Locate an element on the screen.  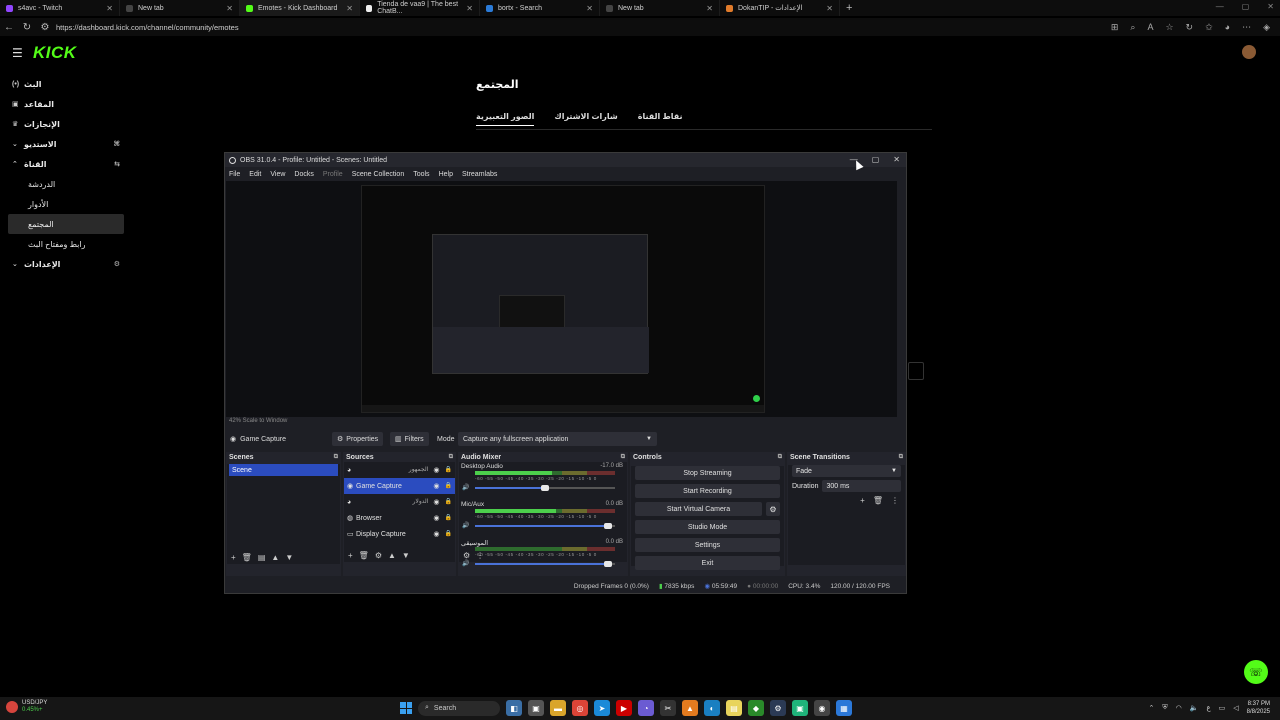
transition-select: Fade ▼ is located at coordinates (846, 471).